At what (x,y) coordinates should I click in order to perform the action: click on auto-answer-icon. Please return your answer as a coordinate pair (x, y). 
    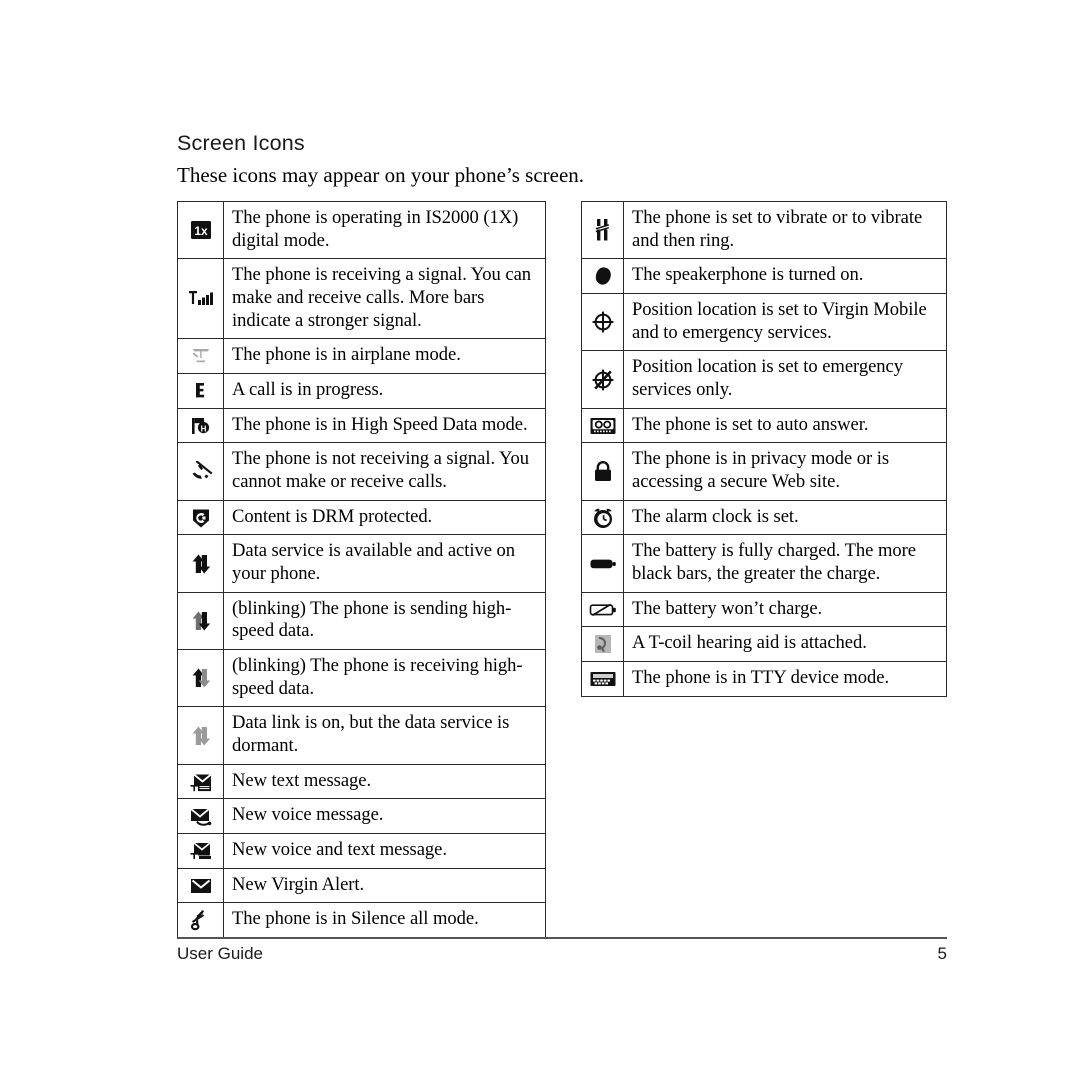
    Looking at the image, I should click on (603, 426).